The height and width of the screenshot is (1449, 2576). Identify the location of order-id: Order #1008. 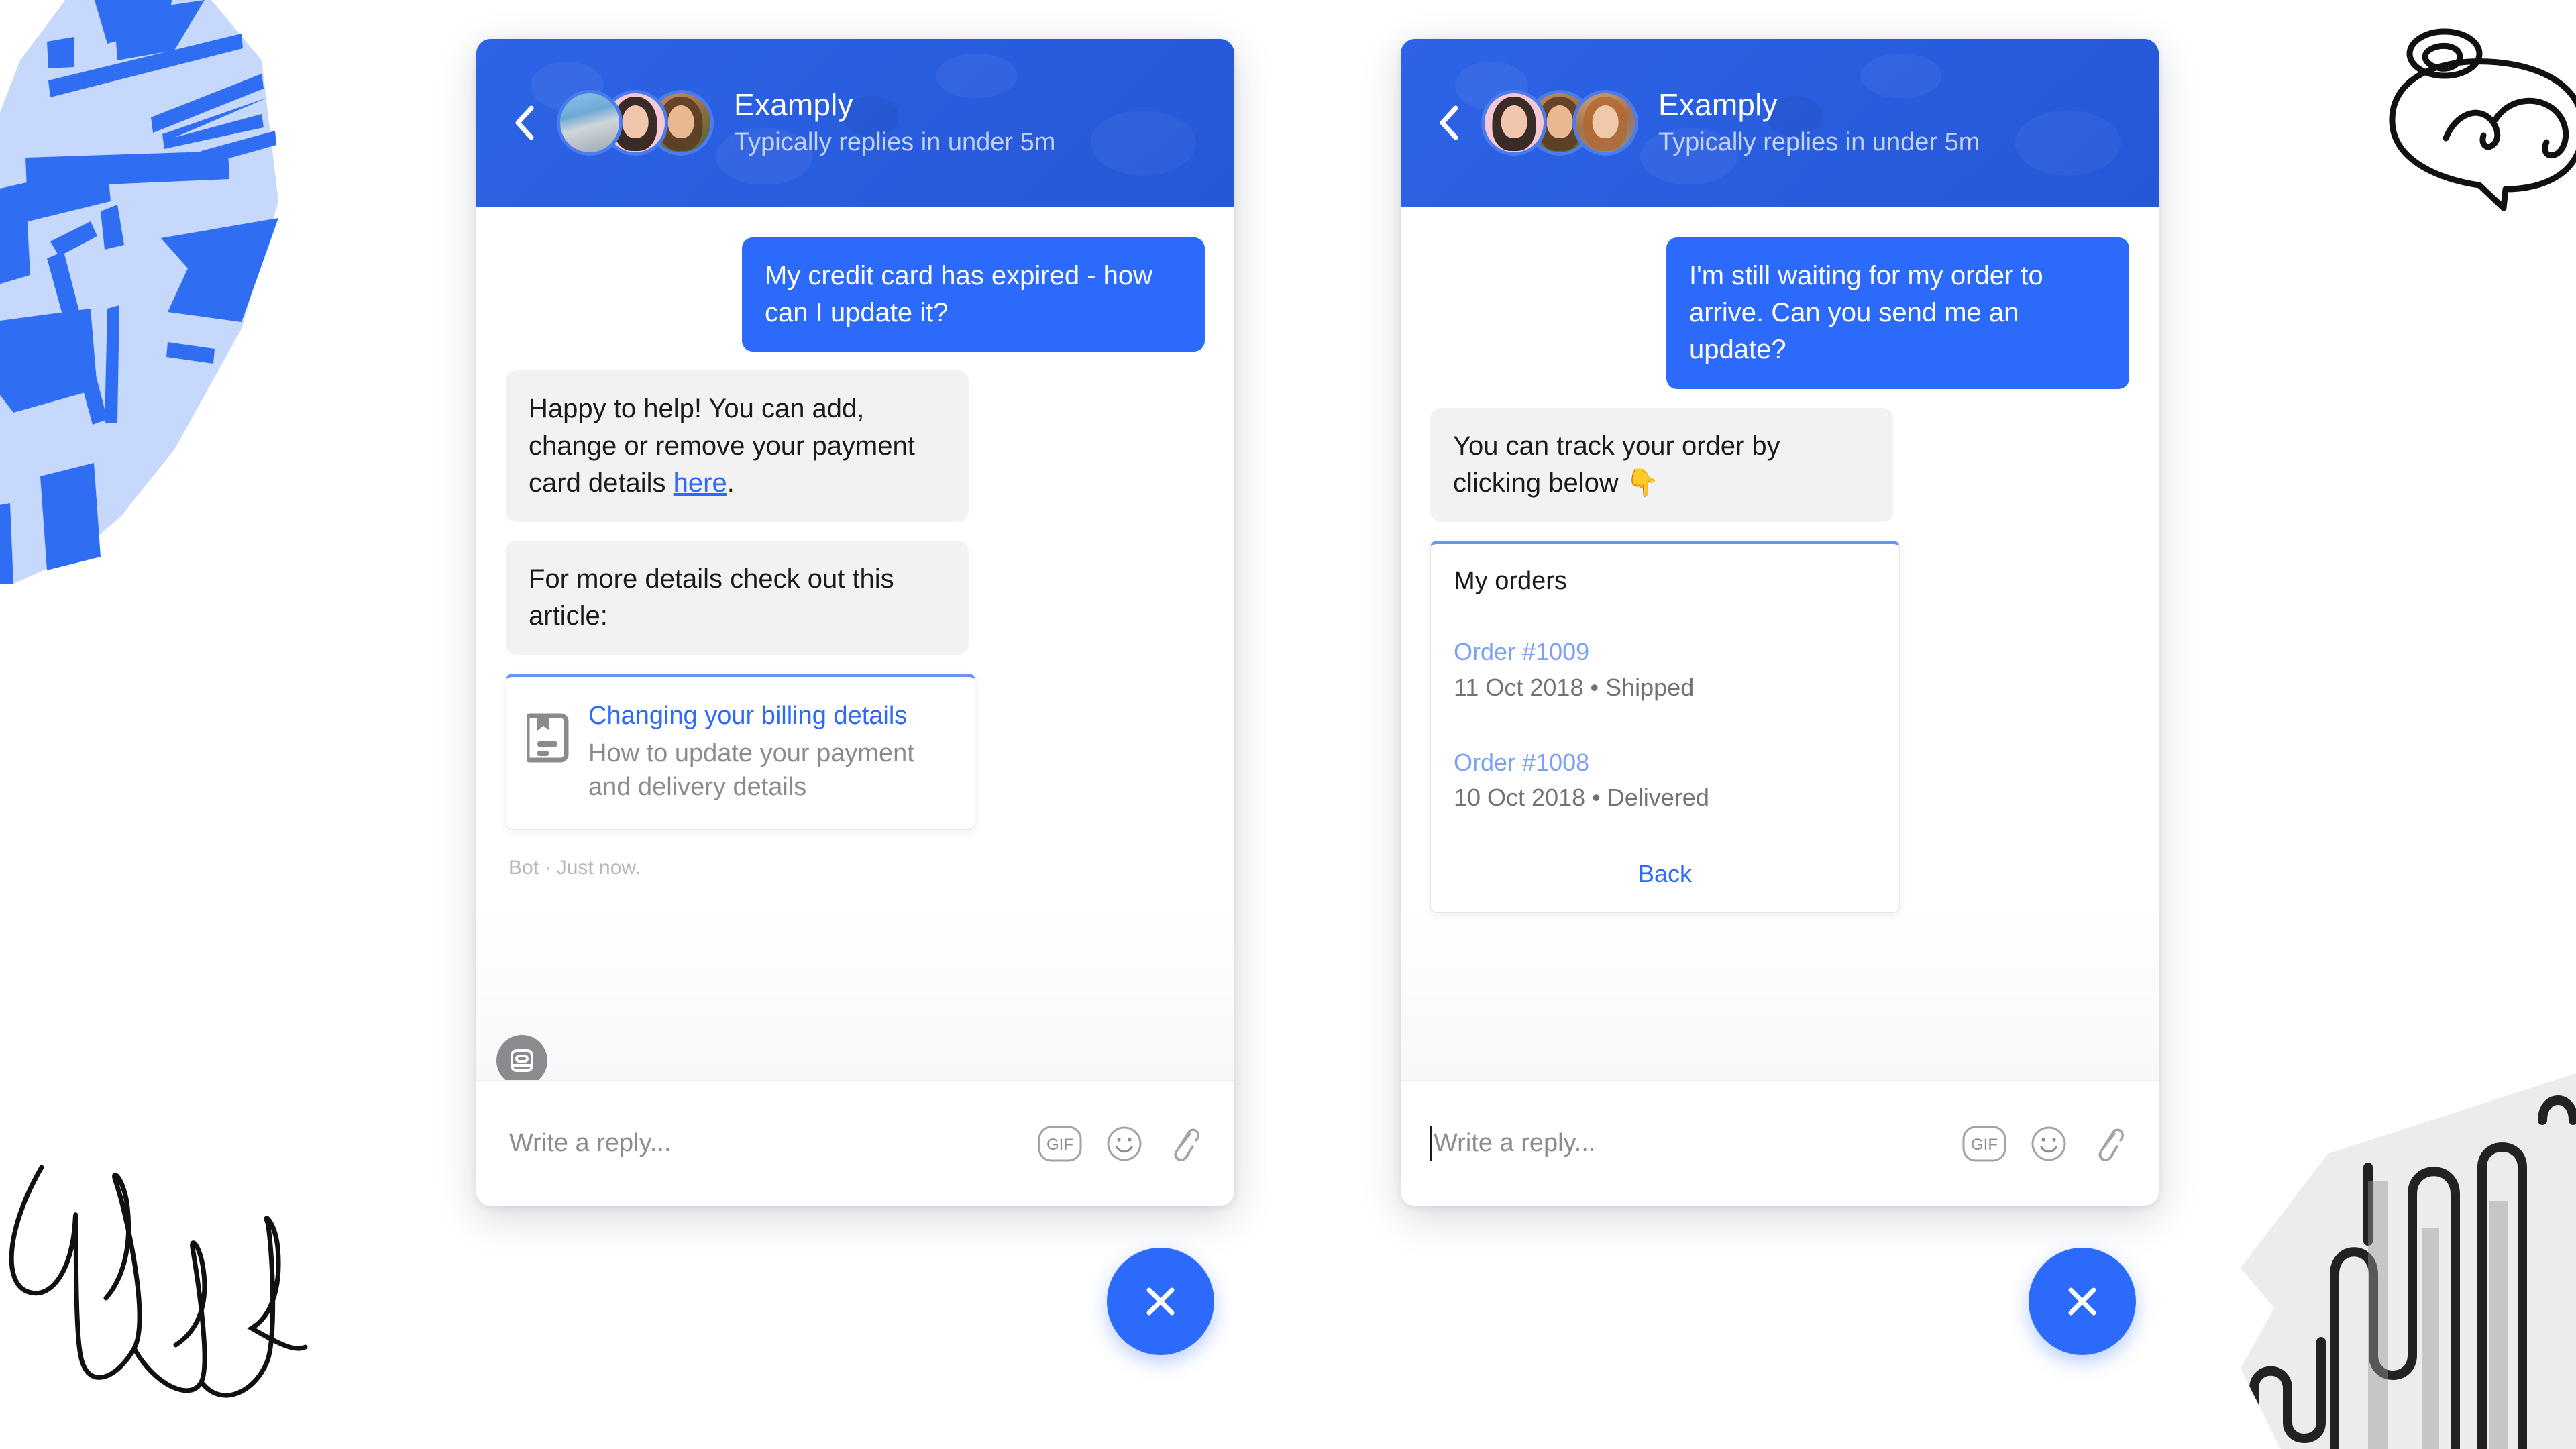
(1522, 762).